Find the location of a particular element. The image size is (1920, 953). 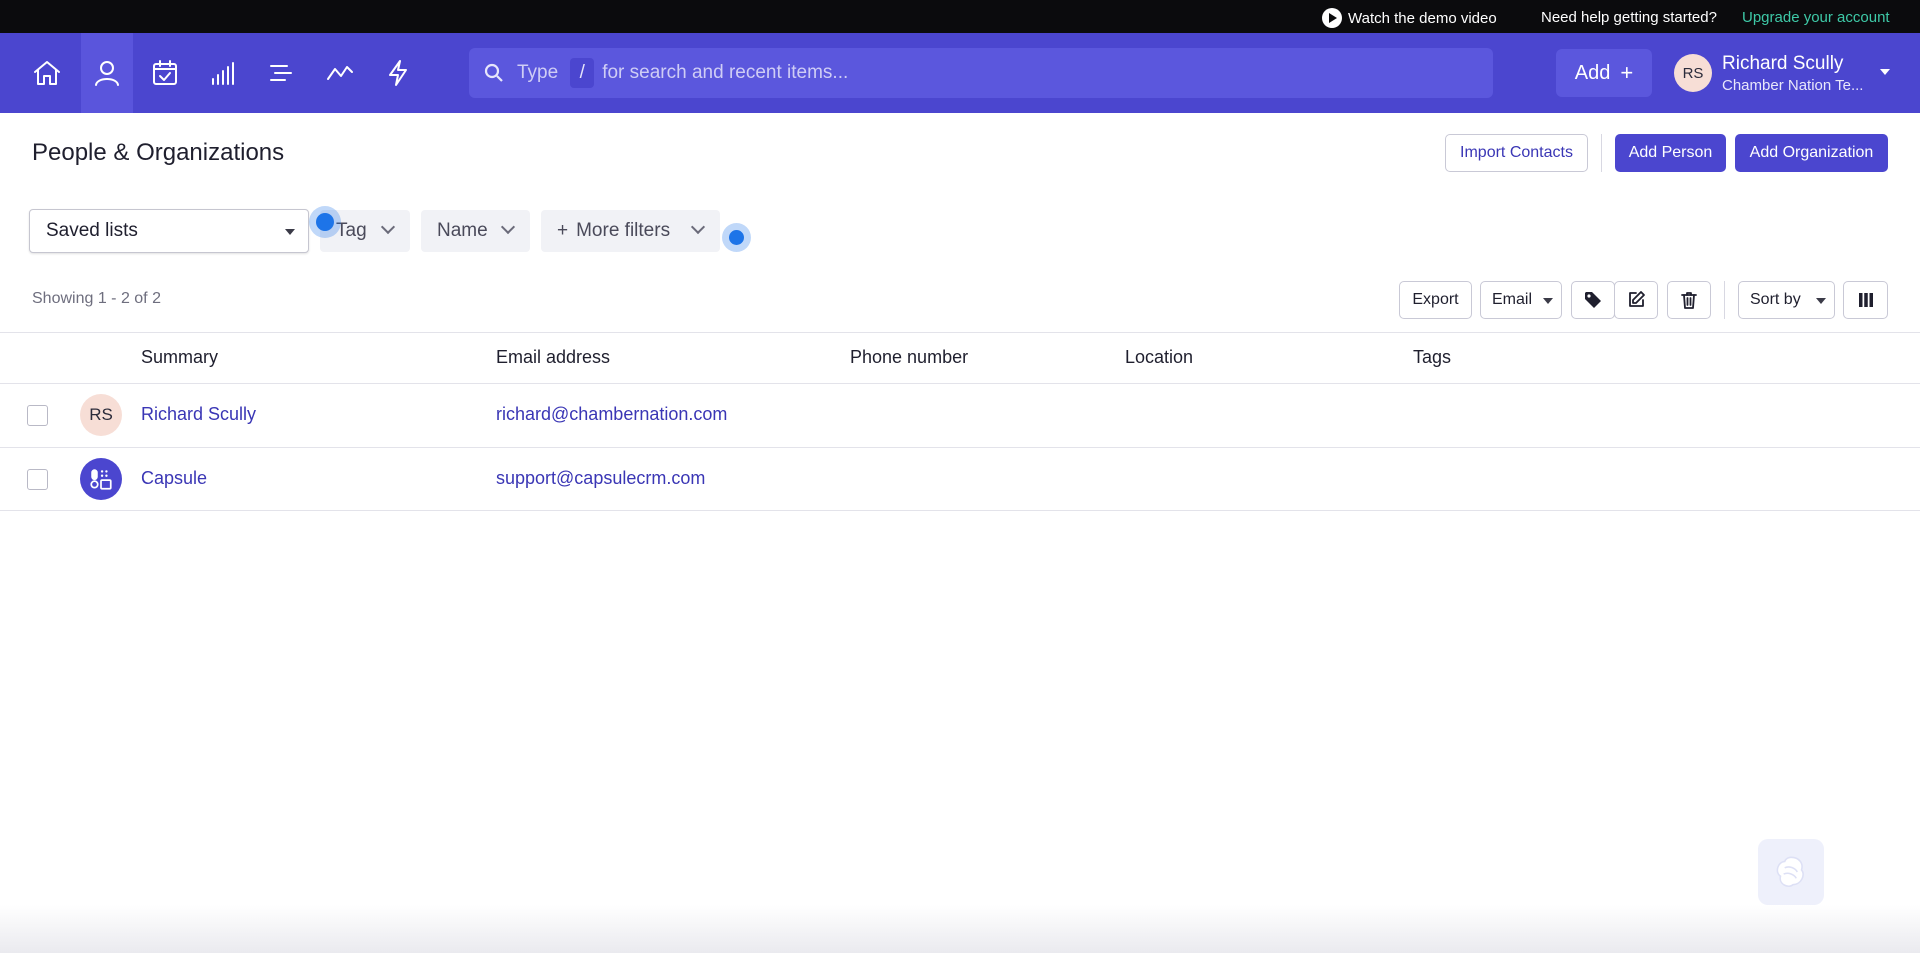

name-filter: Name is located at coordinates (475, 231).